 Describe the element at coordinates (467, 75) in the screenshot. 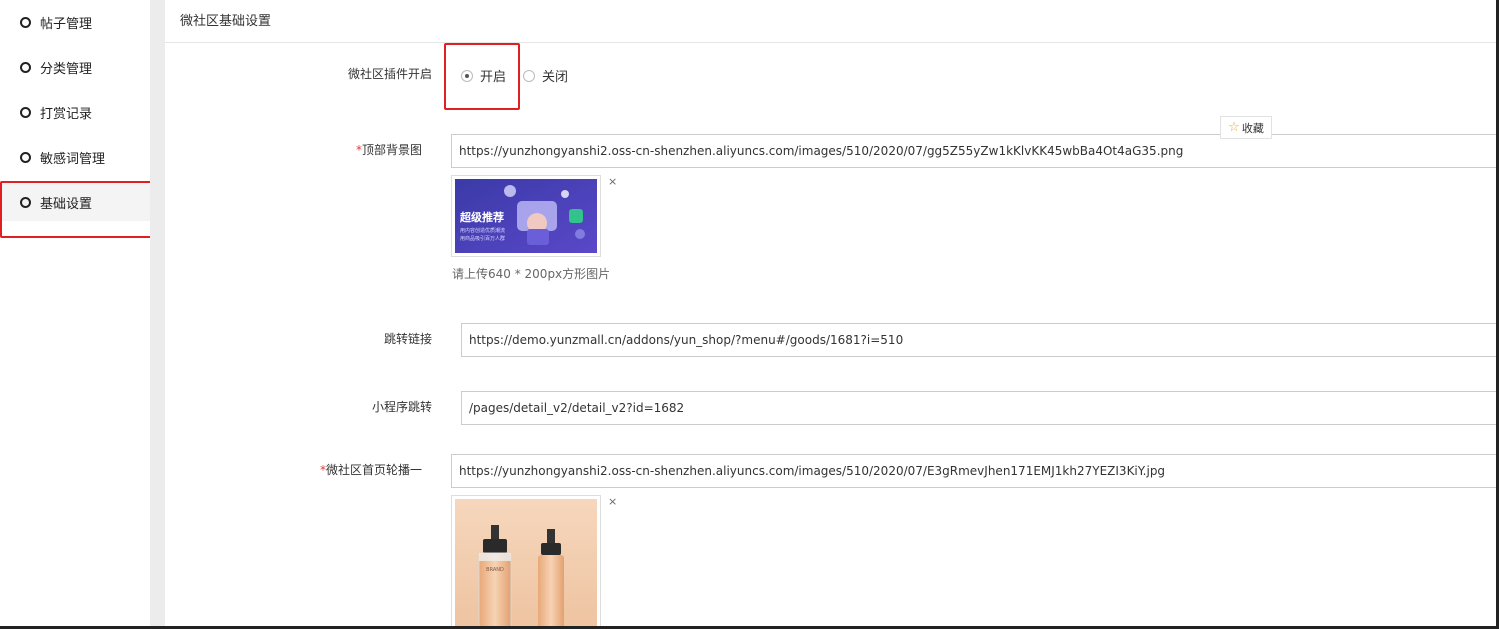

I see `radio-checked-icon` at that location.